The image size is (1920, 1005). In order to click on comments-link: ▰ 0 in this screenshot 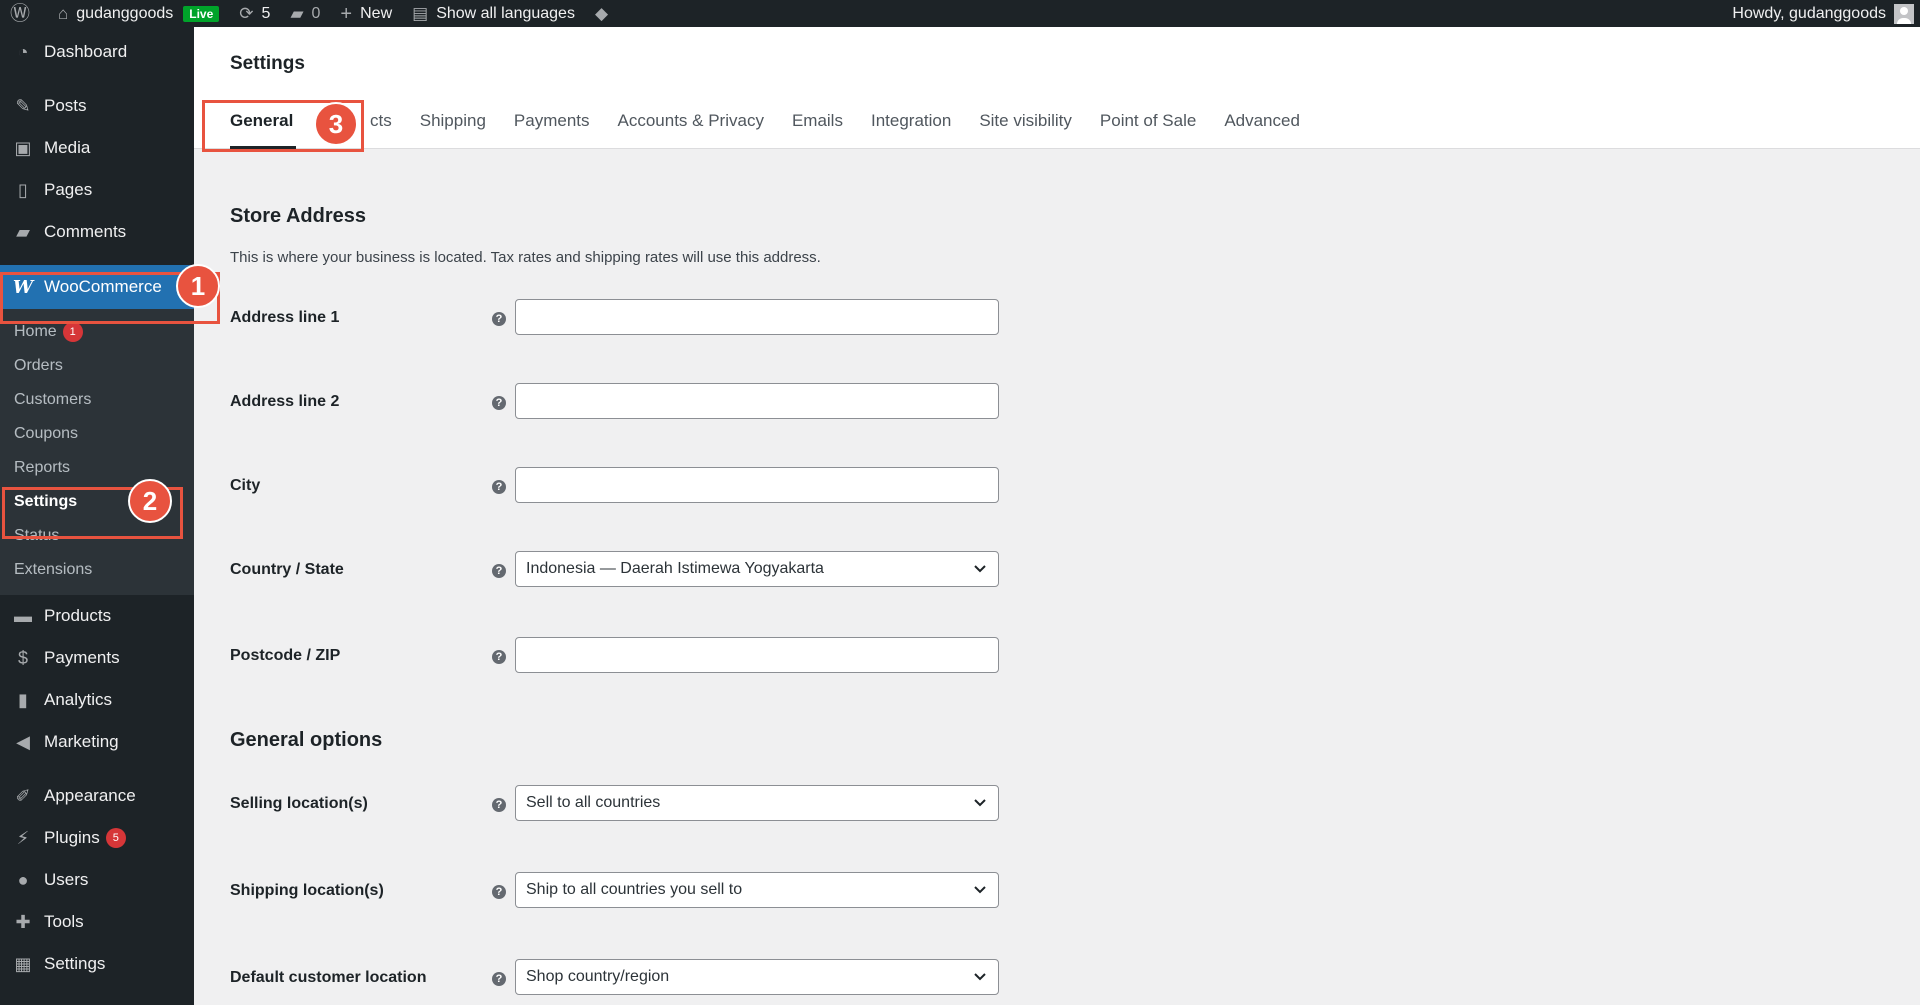, I will do `click(305, 13)`.